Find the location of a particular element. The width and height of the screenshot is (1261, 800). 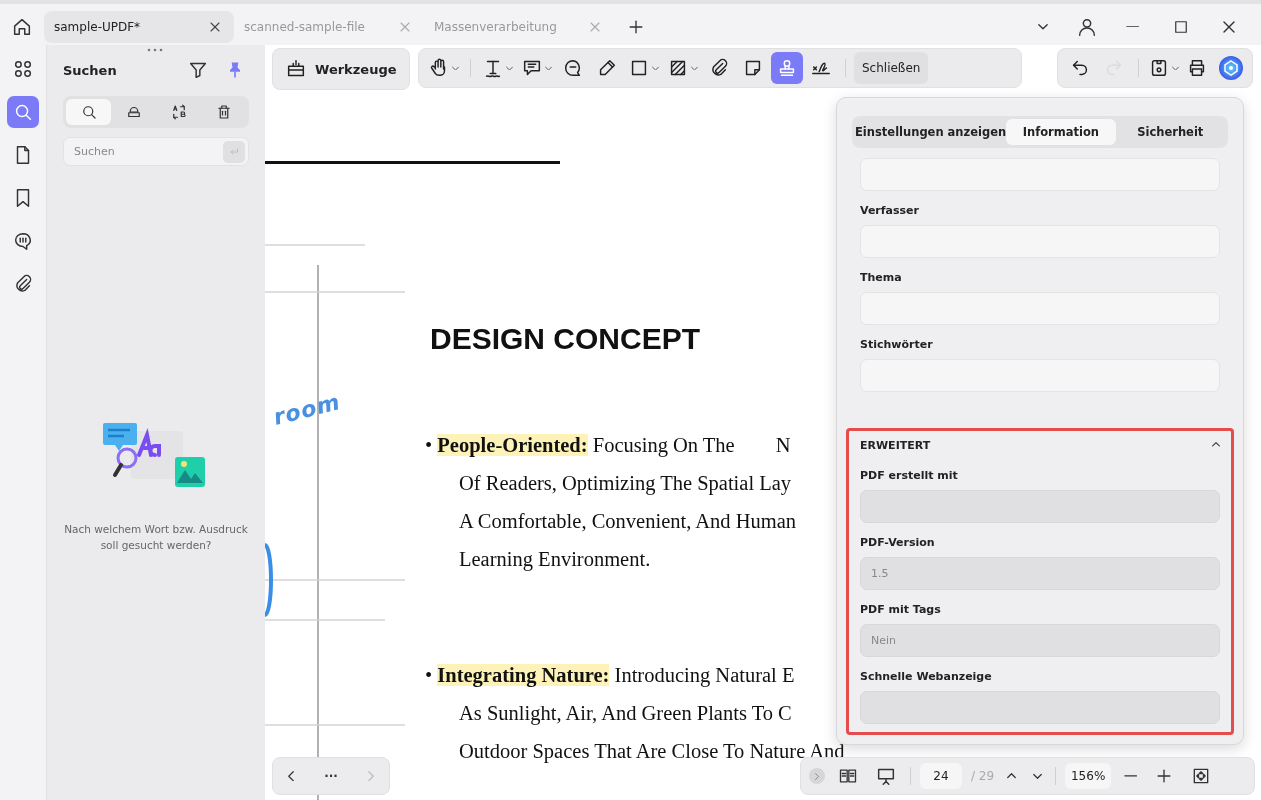

field-label: PDF-Version is located at coordinates (898, 542).